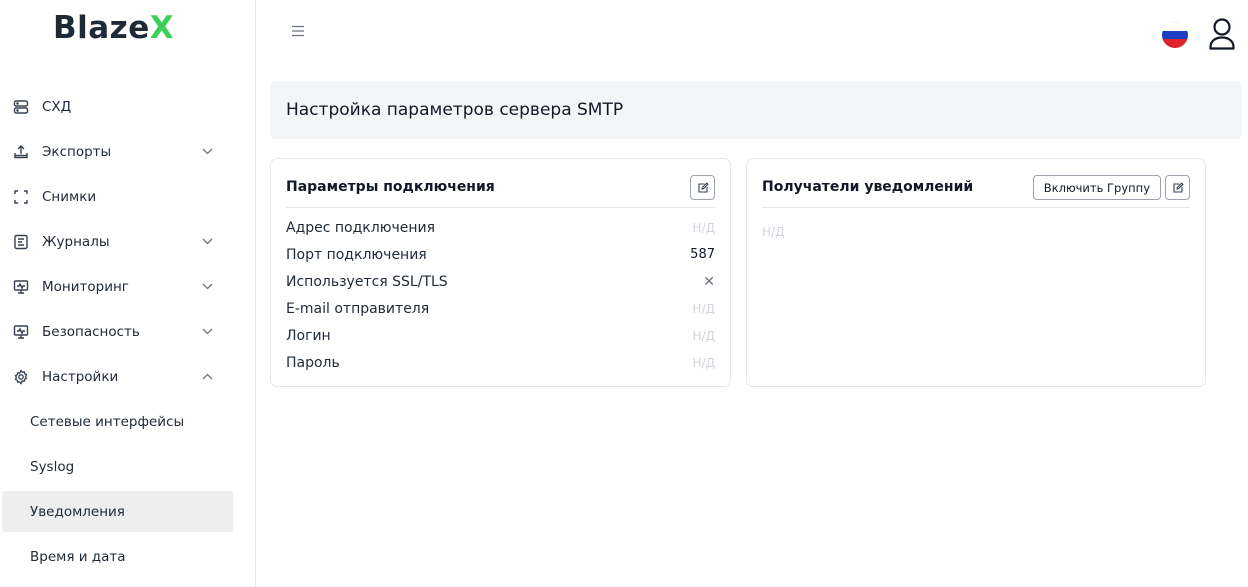  I want to click on sidebar-subitem-notifications: Уведомления, so click(117, 511).